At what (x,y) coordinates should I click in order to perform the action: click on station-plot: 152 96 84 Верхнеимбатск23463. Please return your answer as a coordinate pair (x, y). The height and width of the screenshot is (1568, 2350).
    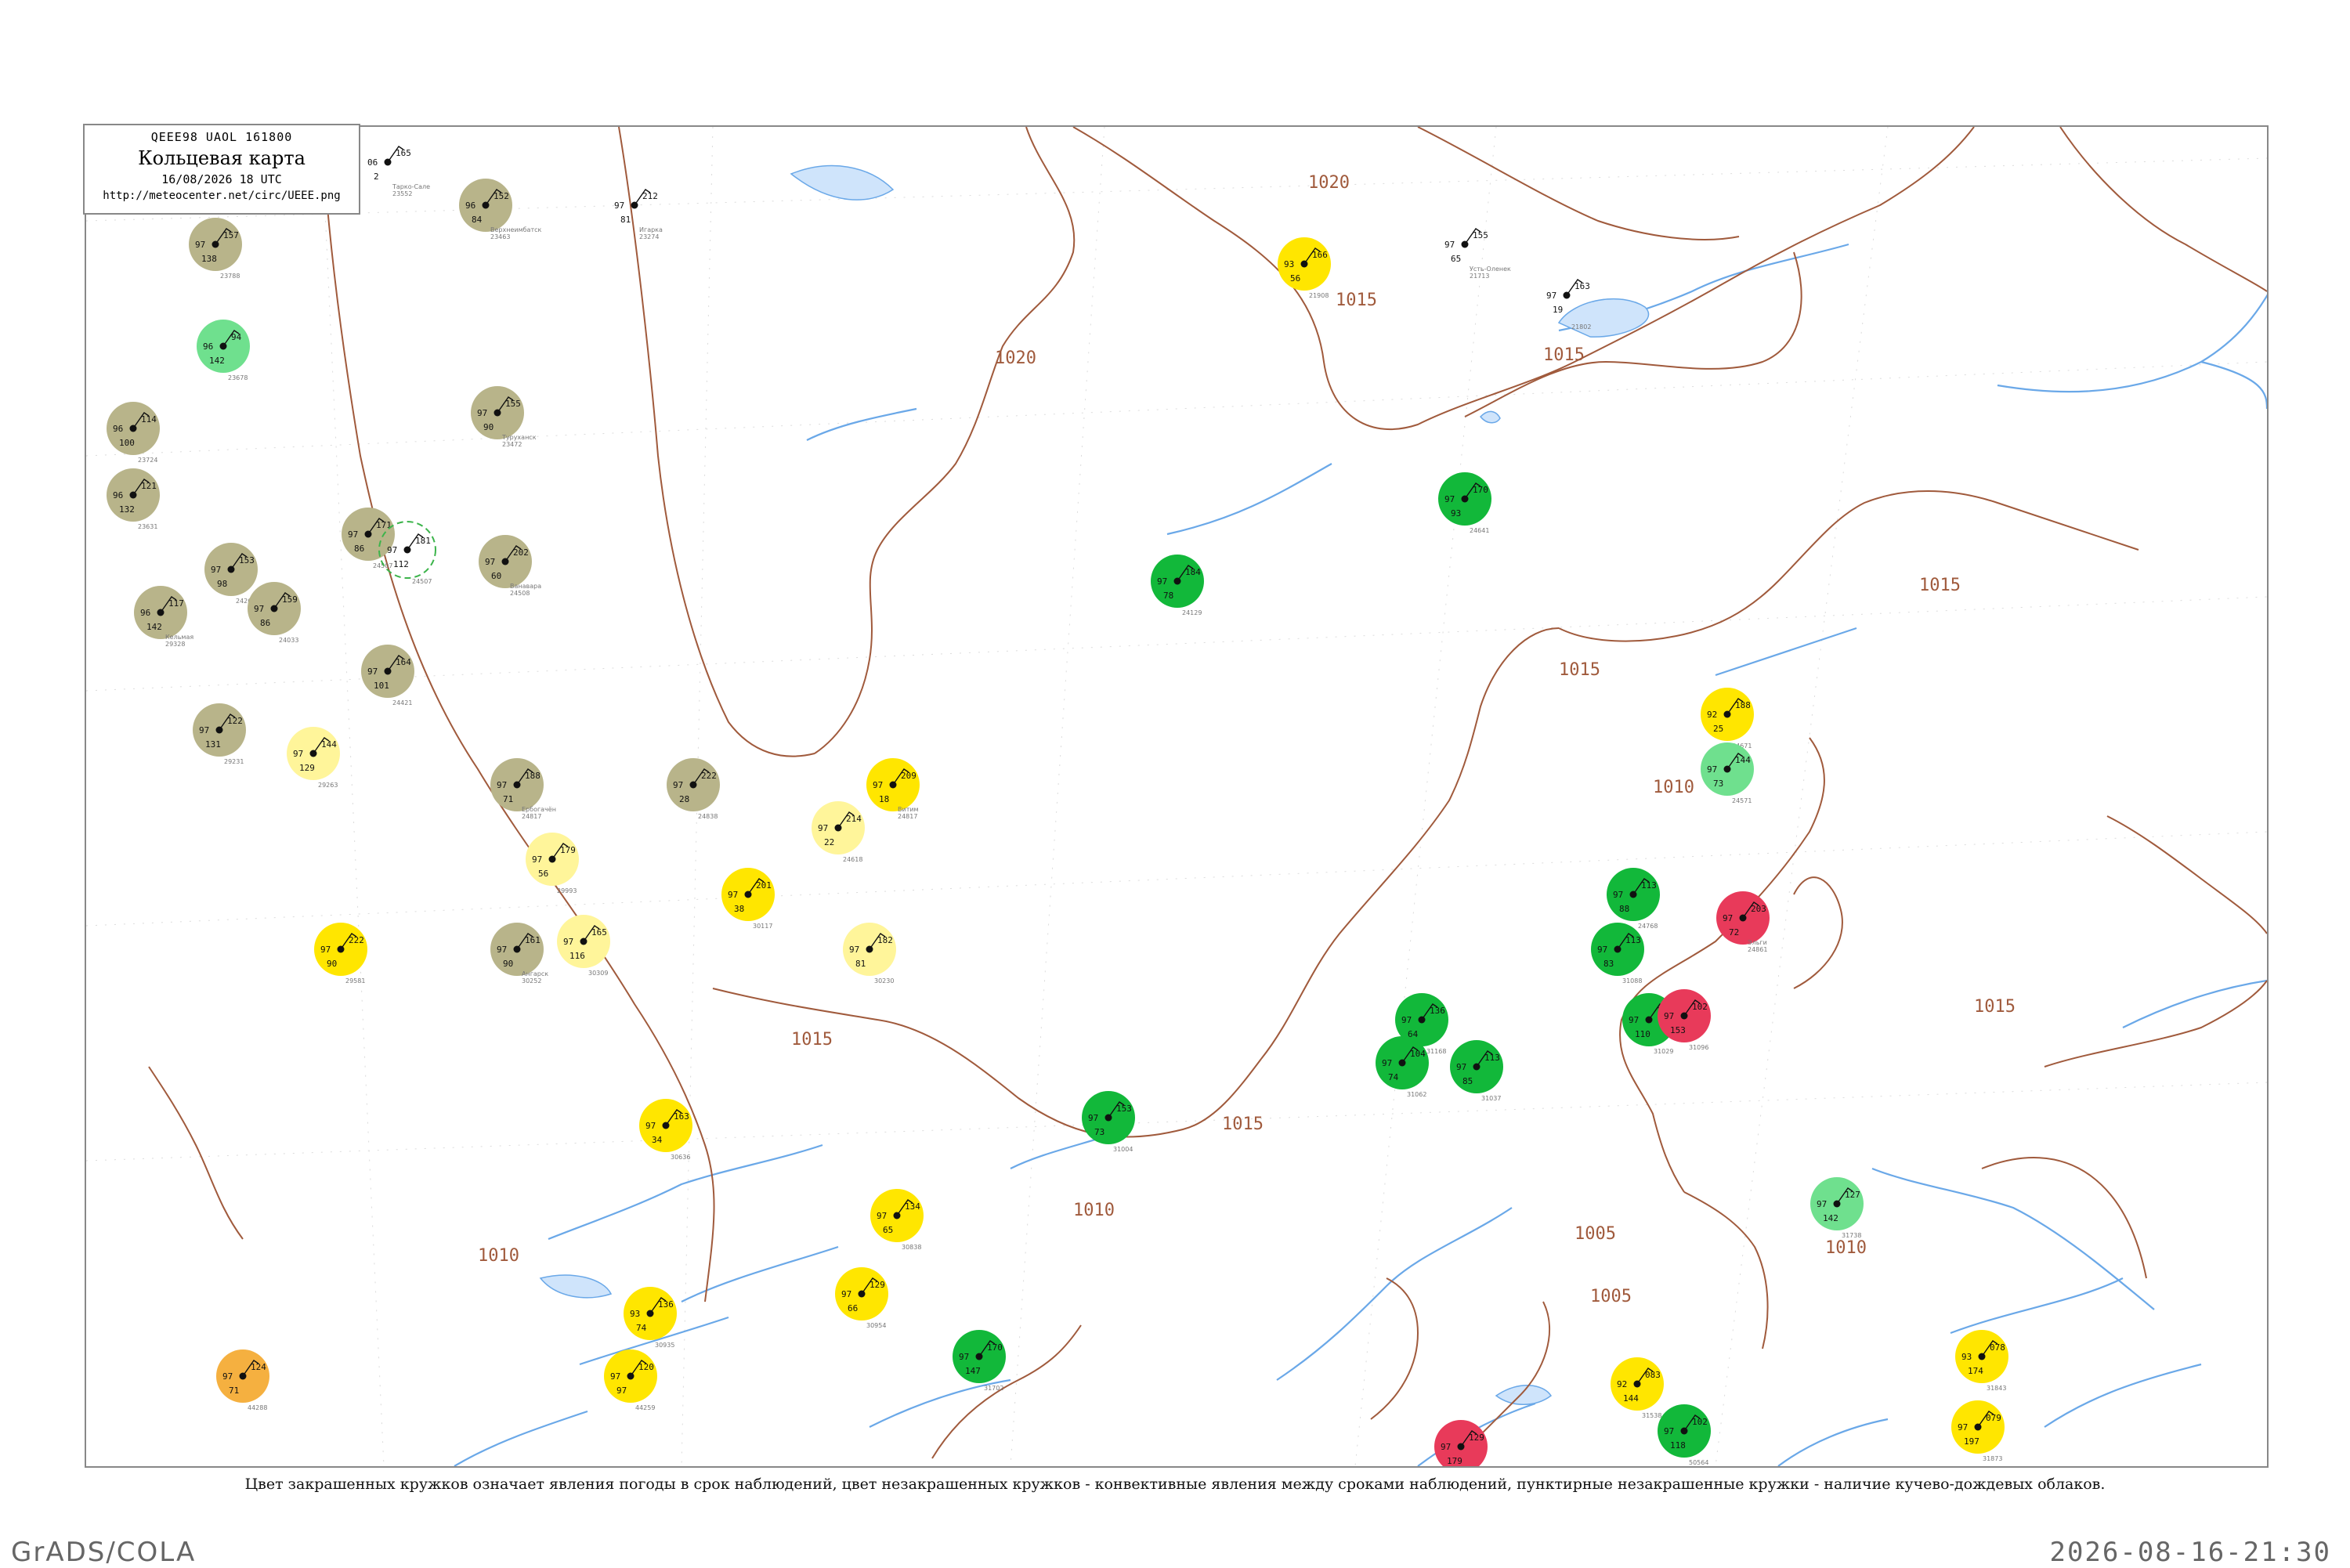
    Looking at the image, I should click on (501, 209).